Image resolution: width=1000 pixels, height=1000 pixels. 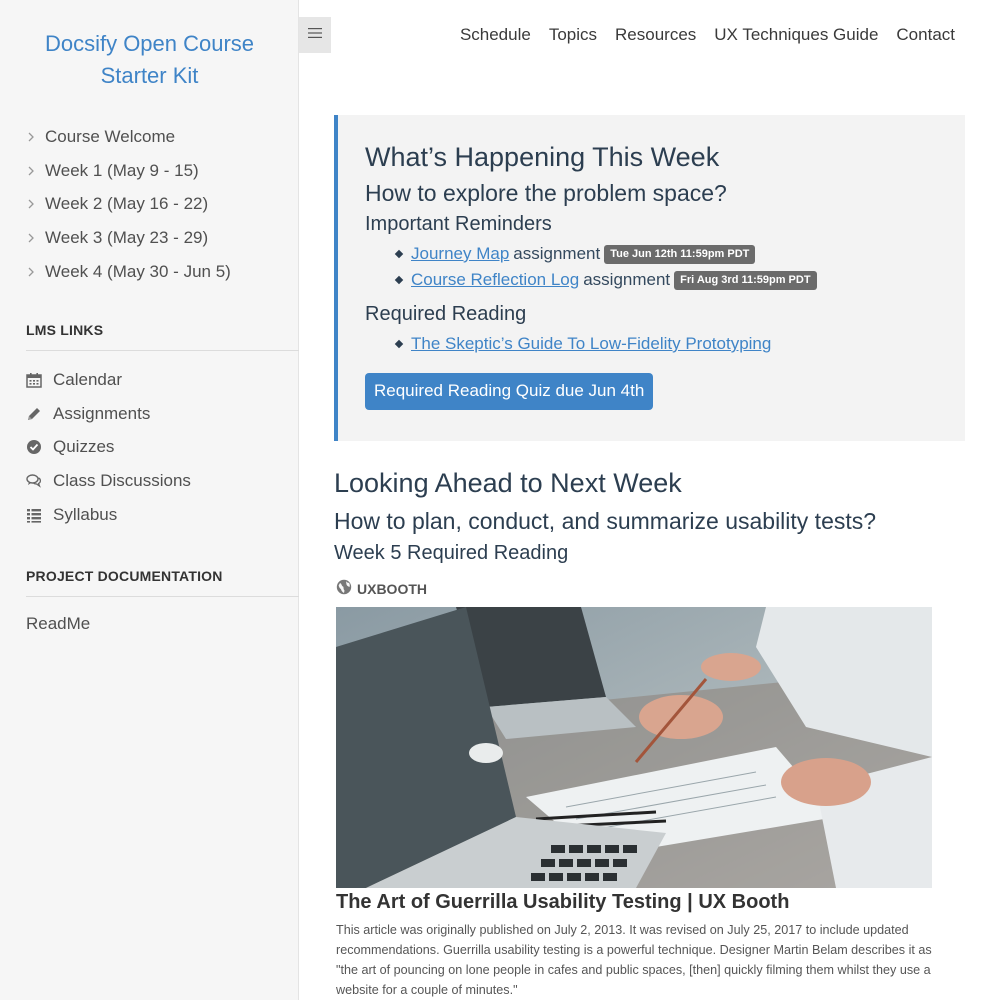 I want to click on sidebar-item-week-3: Week 3 (May 23 - 29), so click(x=128, y=238).